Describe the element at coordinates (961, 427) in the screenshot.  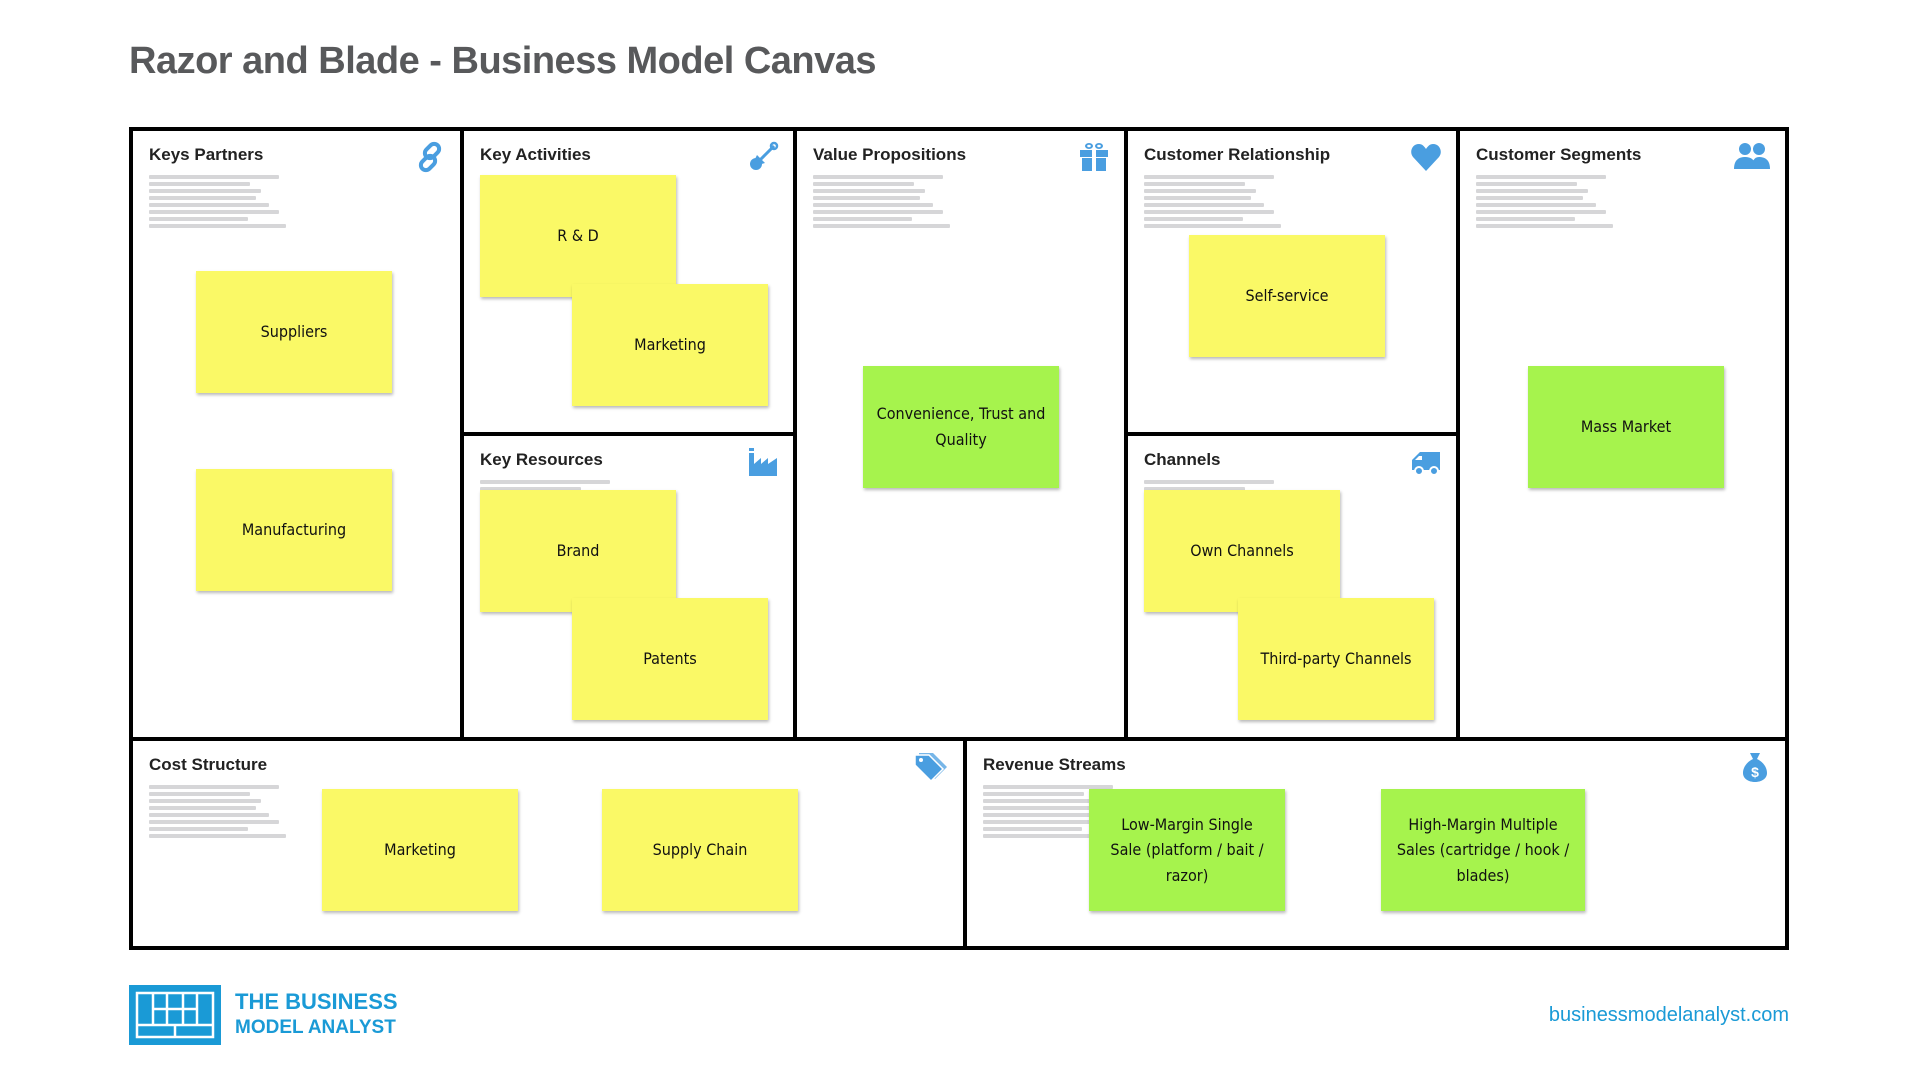
I see `sticky-note: Convenience, Trust and Quality` at that location.